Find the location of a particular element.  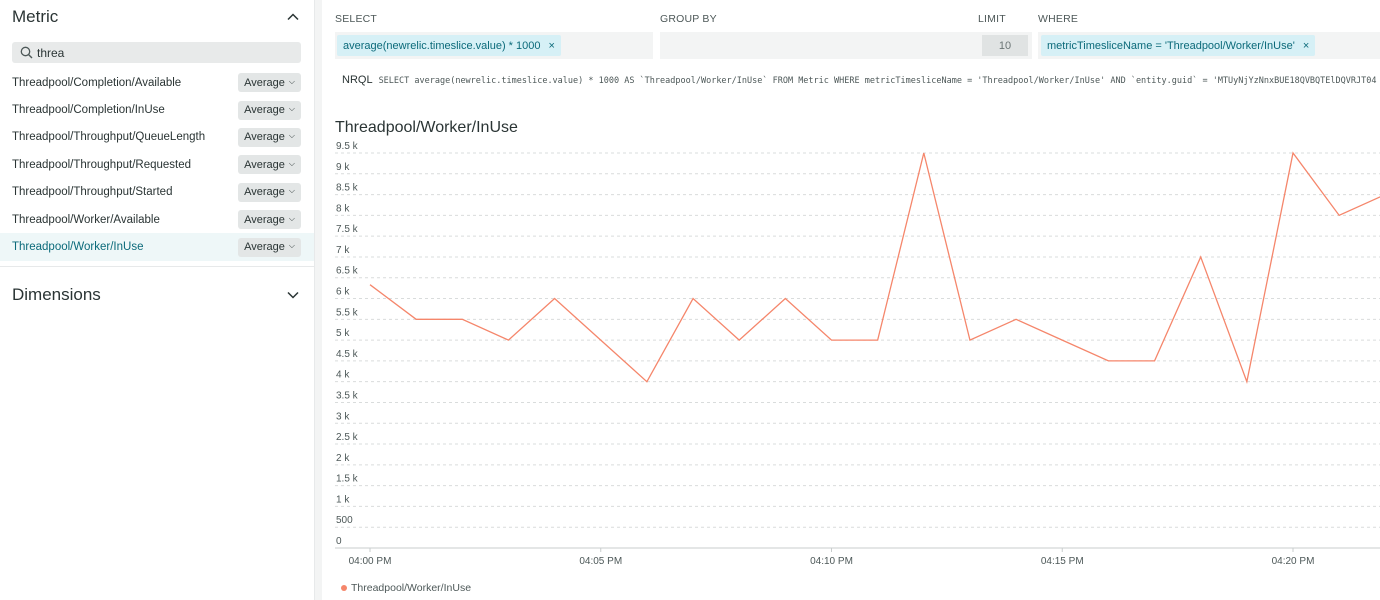

chart-legend: Threadpool/Worker/InUse is located at coordinates (406, 588).